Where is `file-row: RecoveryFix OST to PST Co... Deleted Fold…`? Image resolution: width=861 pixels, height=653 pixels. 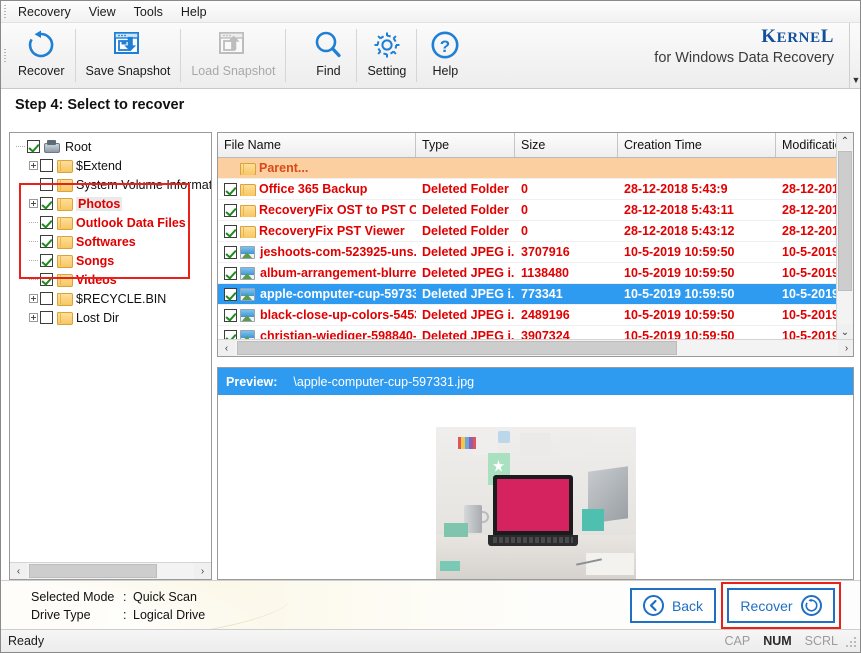 file-row: RecoveryFix OST to PST Co... Deleted Fold… is located at coordinates (535, 210).